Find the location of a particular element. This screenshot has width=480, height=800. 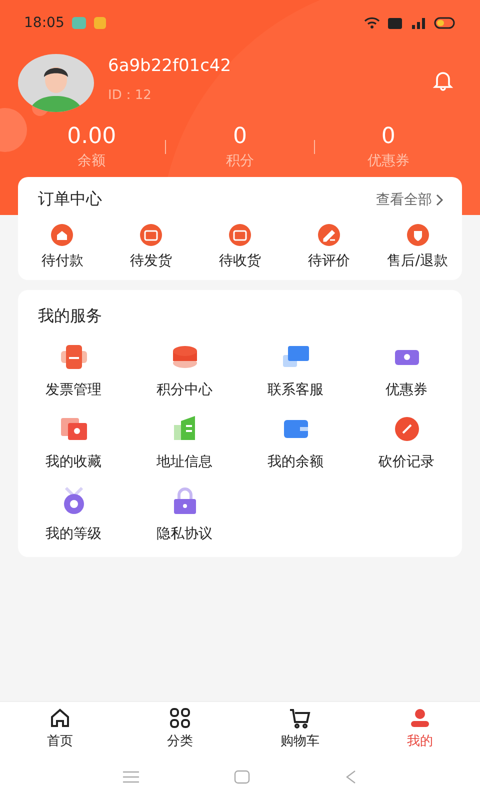

nav-tab: 我的 is located at coordinates (420, 728).